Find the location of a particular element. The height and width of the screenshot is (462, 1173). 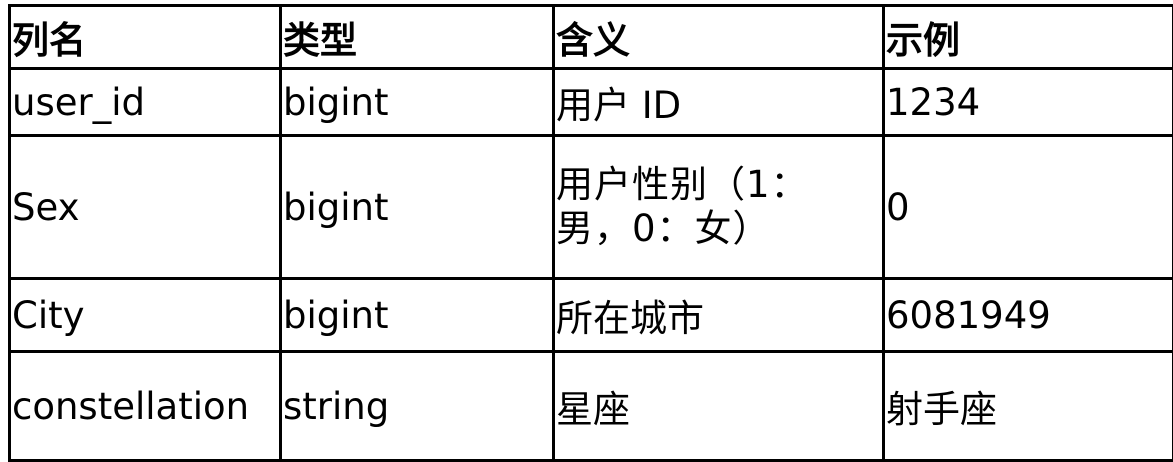

header-type: 类型 is located at coordinates (417, 37).